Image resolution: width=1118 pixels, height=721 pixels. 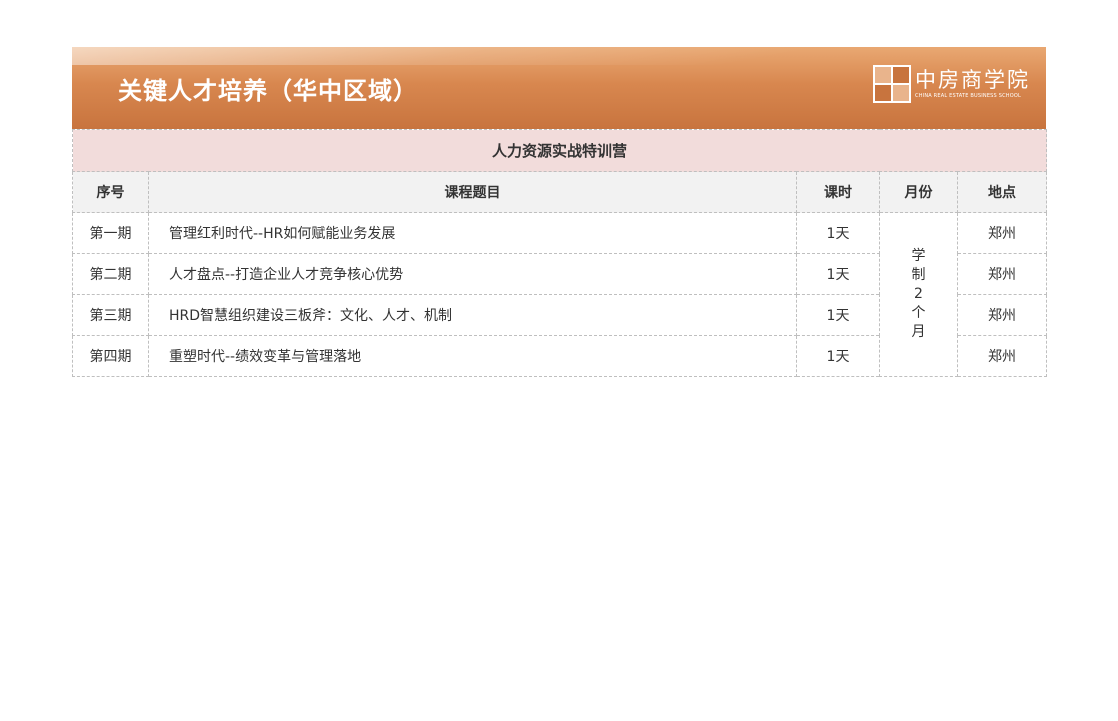 I want to click on month-char: 学, so click(x=918, y=256).